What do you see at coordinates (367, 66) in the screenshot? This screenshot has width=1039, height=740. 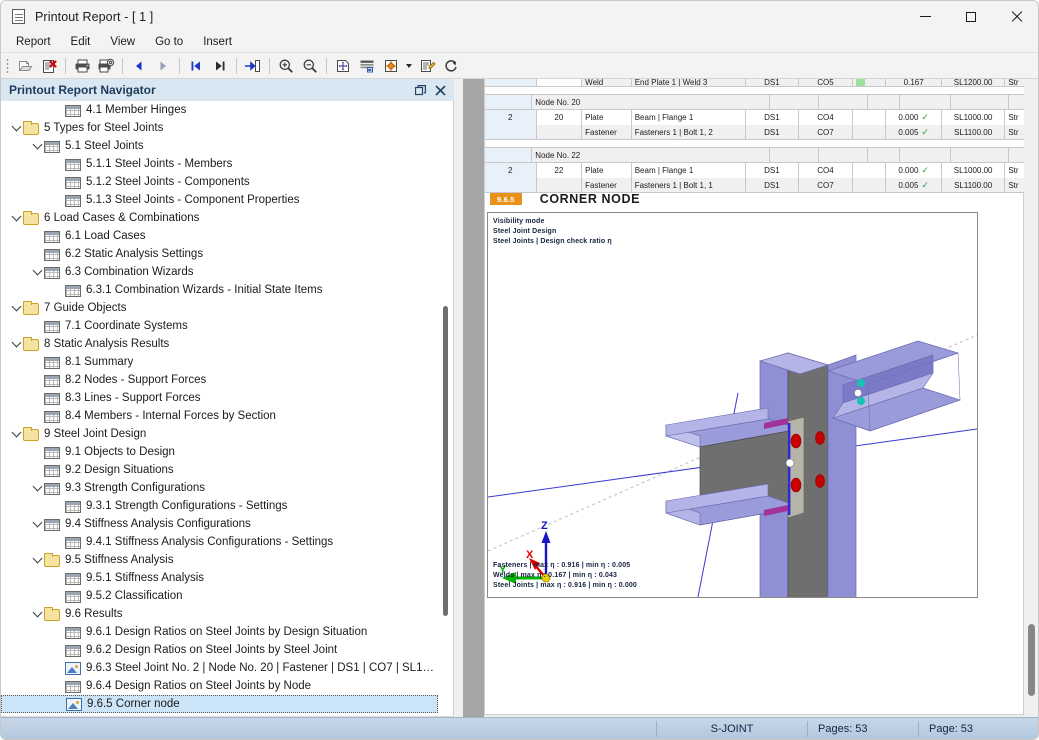 I see `page-layout-icon` at bounding box center [367, 66].